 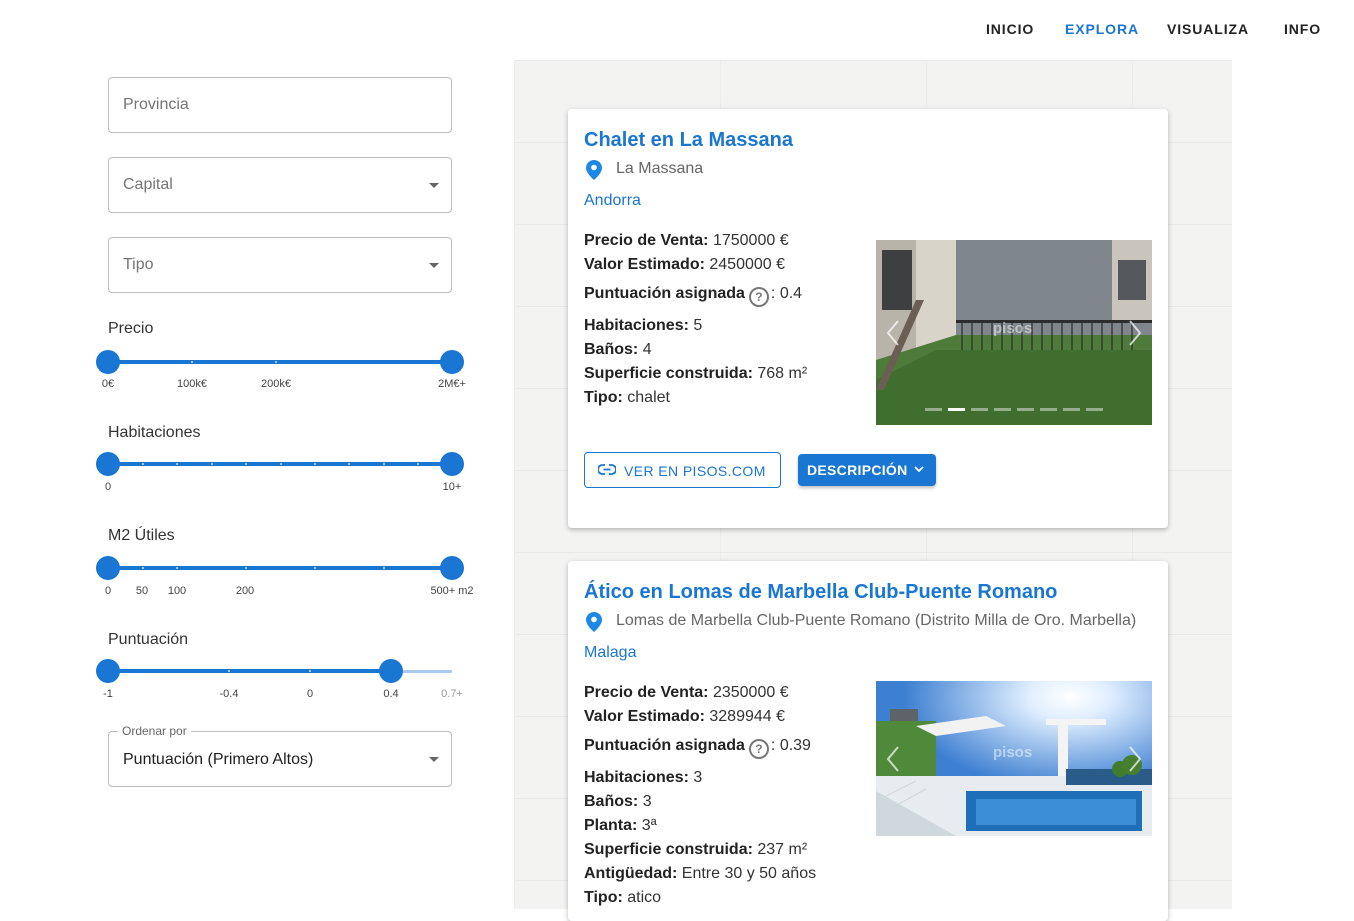 What do you see at coordinates (647, 349) in the screenshot?
I see `prop-value: 4` at bounding box center [647, 349].